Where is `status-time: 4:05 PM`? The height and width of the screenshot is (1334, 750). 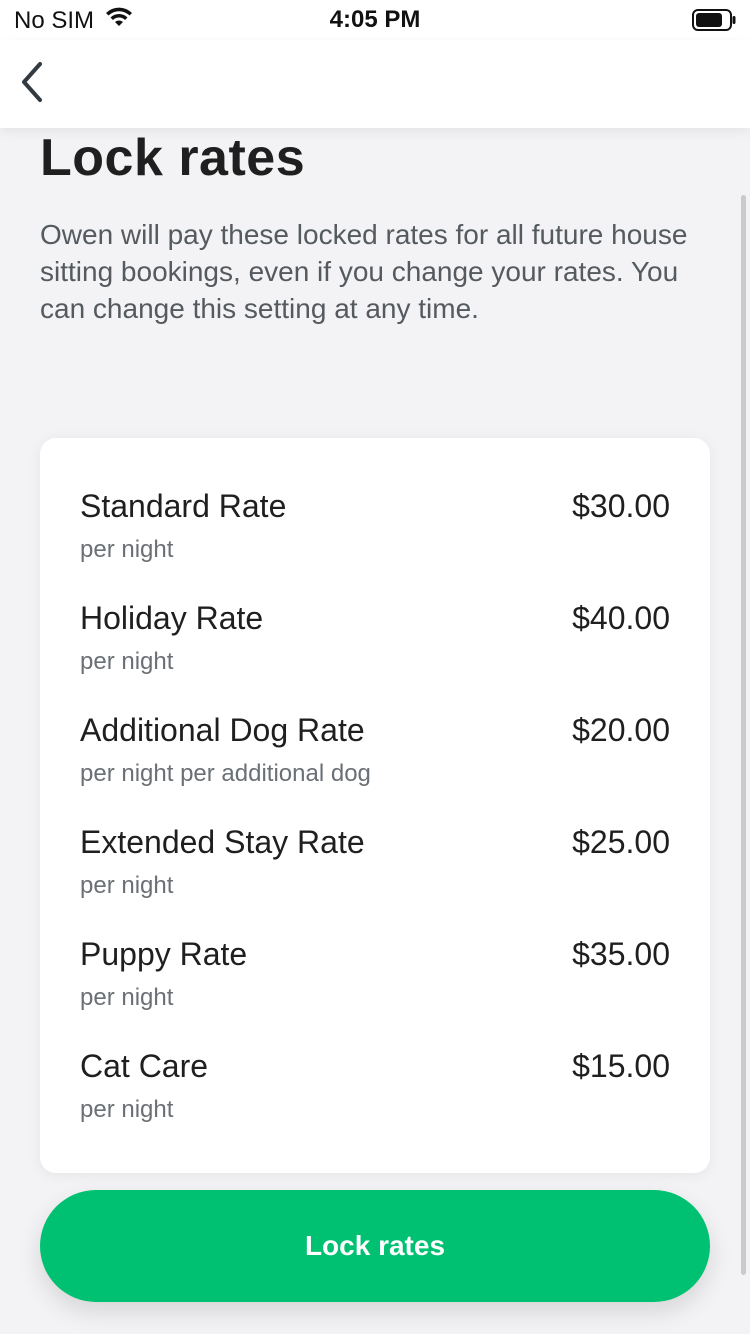 status-time: 4:05 PM is located at coordinates (375, 19).